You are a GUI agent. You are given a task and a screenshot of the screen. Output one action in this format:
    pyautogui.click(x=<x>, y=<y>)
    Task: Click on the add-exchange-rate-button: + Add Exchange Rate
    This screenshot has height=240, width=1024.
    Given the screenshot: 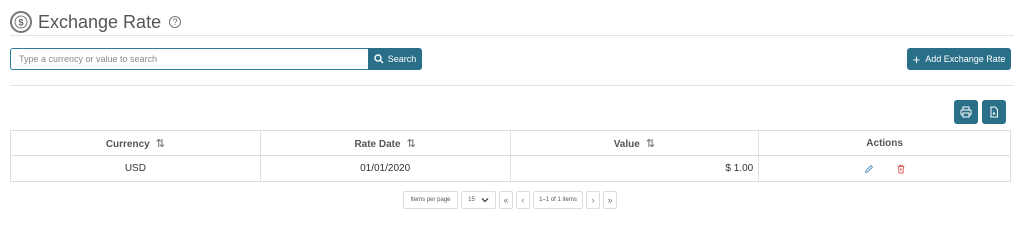 What is the action you would take?
    pyautogui.click(x=959, y=59)
    